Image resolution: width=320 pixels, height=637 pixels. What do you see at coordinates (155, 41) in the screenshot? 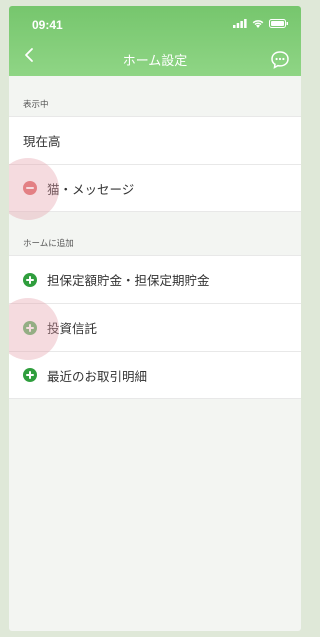
I see `app-header: 09:41 ホーム設定` at bounding box center [155, 41].